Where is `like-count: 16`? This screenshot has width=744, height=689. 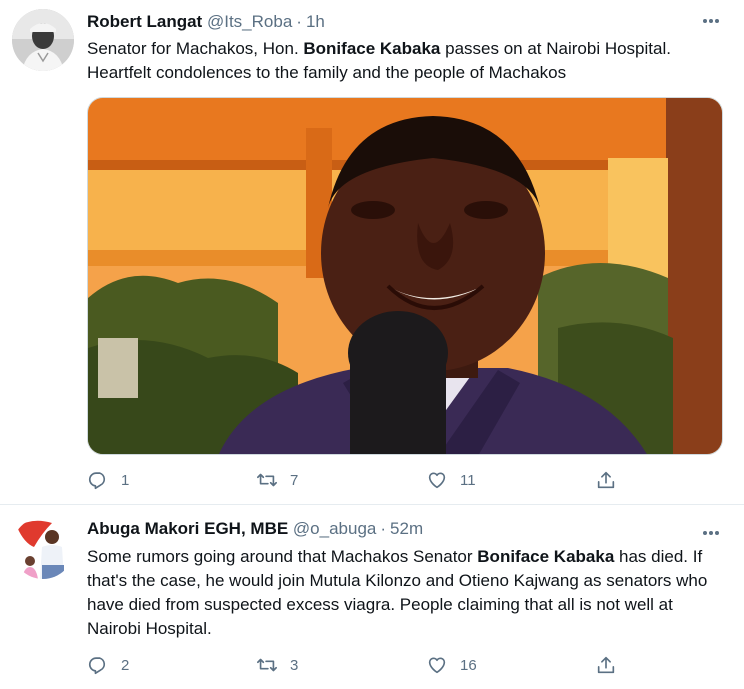
like-count: 16 is located at coordinates (468, 665).